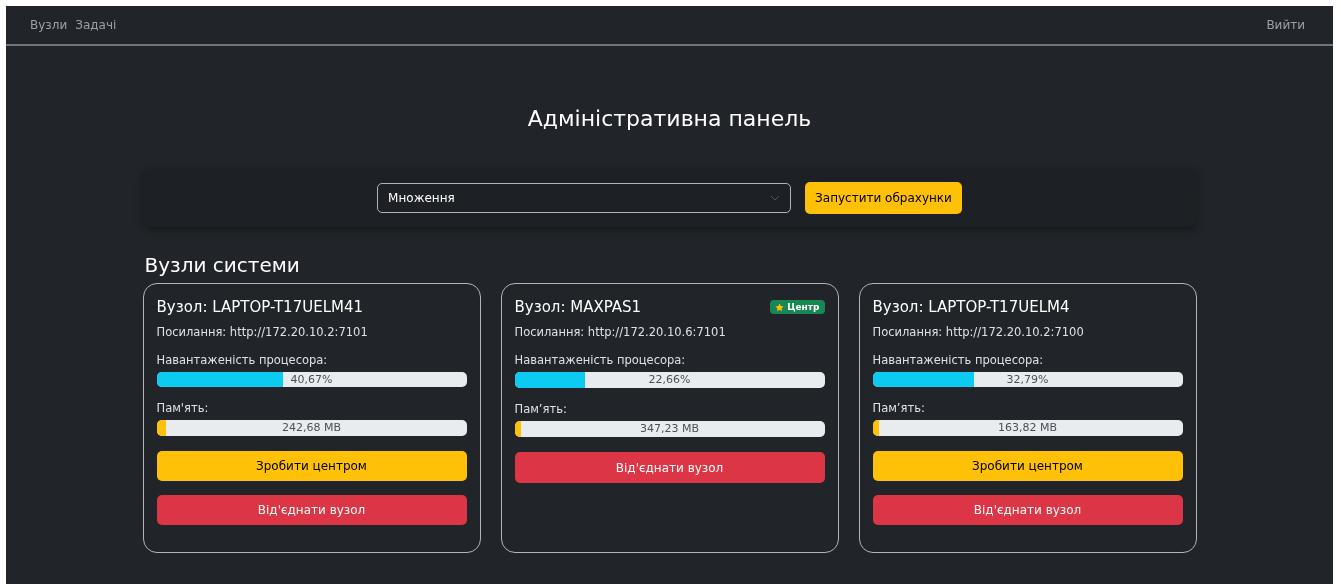 Image resolution: width=1341 pixels, height=584 pixels. Describe the element at coordinates (311, 380) in the screenshot. I see `cpu-reading: 40,67%` at that location.